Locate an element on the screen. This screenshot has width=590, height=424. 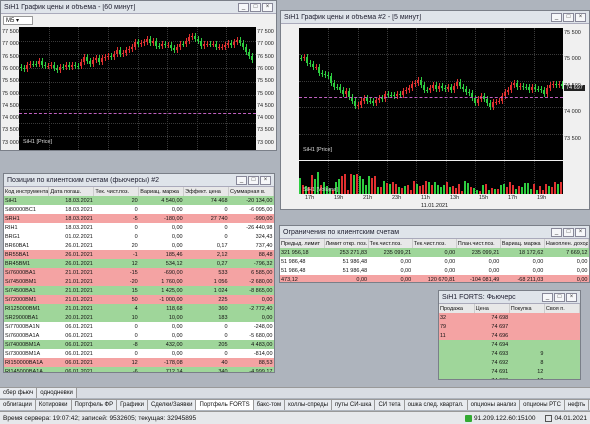
positions-col-header: Вариац. маржа is located at coordinates (161, 191).